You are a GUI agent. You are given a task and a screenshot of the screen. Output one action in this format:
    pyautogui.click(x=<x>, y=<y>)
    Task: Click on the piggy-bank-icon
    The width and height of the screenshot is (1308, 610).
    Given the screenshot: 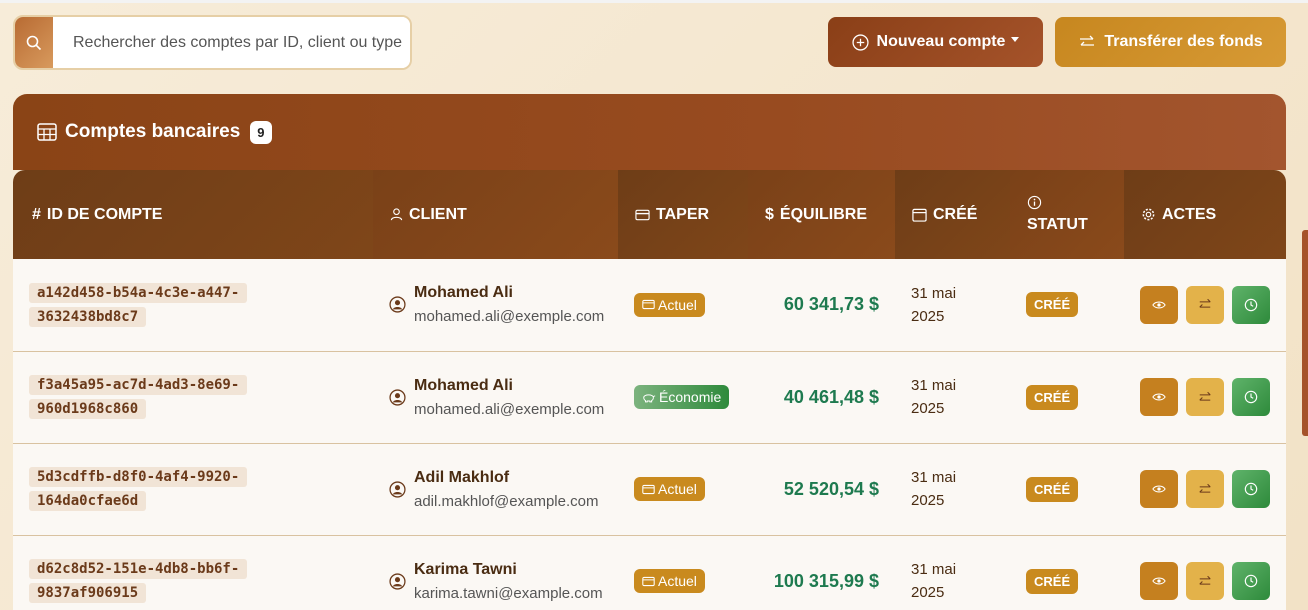 What is the action you would take?
    pyautogui.click(x=649, y=397)
    